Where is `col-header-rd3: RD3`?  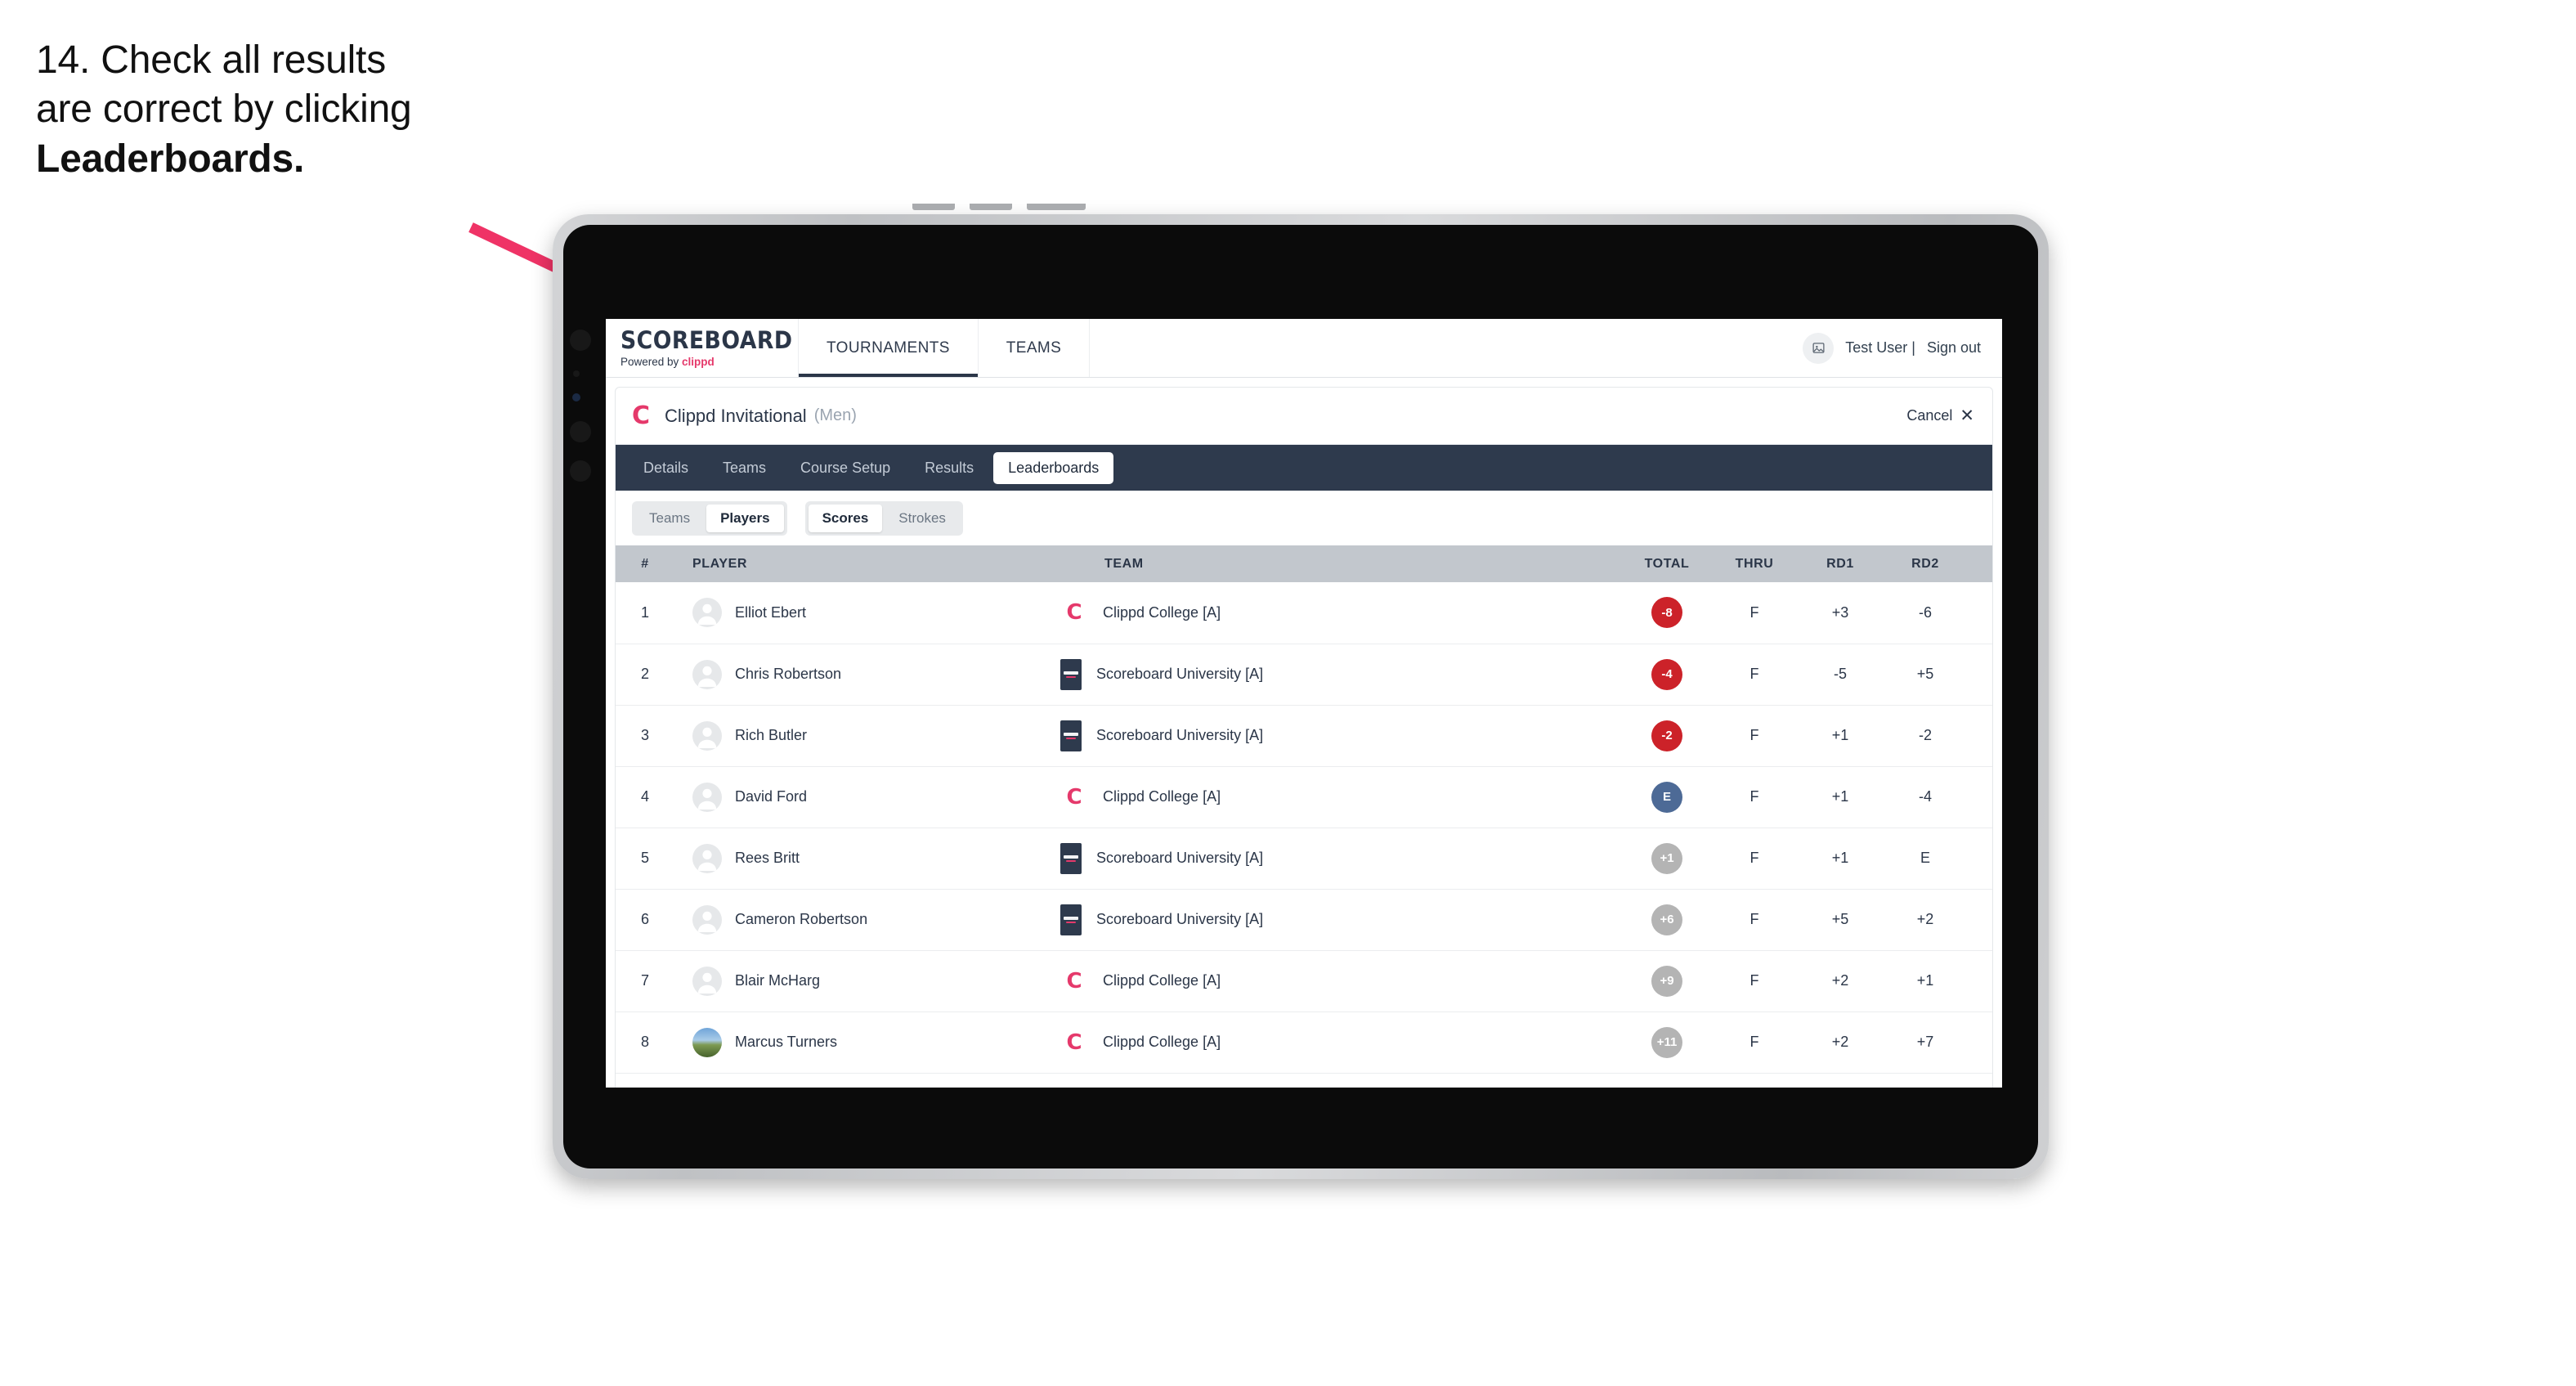 col-header-rd3: RD3 is located at coordinates (1980, 563).